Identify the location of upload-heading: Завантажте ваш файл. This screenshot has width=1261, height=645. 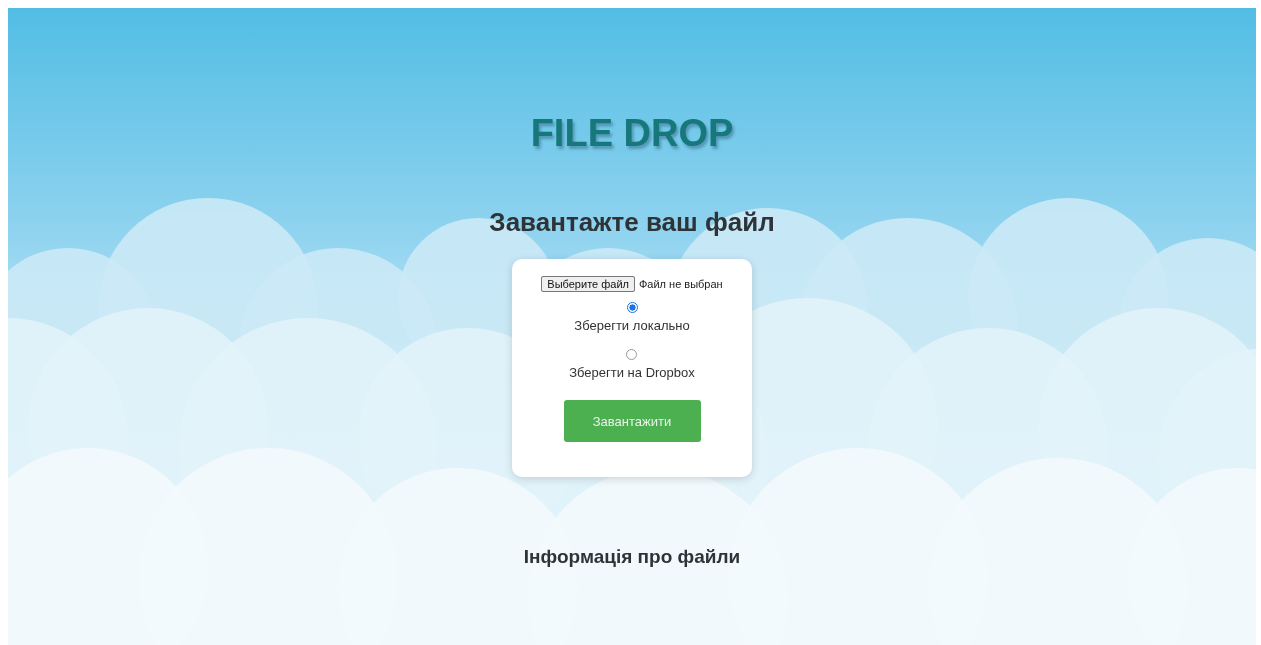
(632, 222).